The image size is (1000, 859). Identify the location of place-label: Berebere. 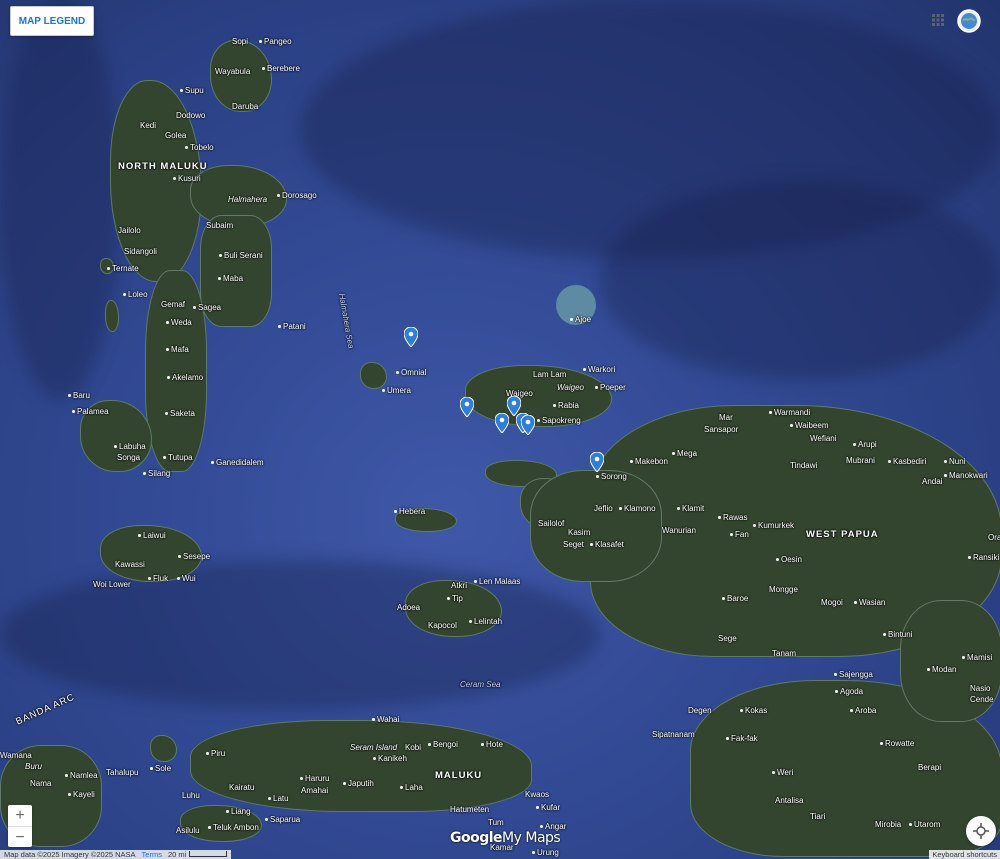
(281, 69).